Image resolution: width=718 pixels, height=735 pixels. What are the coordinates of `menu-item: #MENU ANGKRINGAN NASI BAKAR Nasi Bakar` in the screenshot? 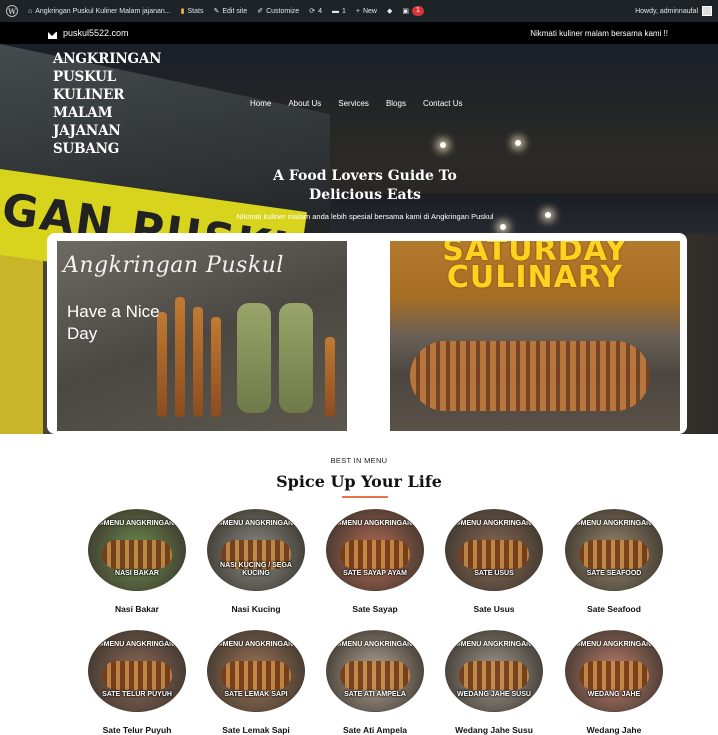 It's located at (137, 561).